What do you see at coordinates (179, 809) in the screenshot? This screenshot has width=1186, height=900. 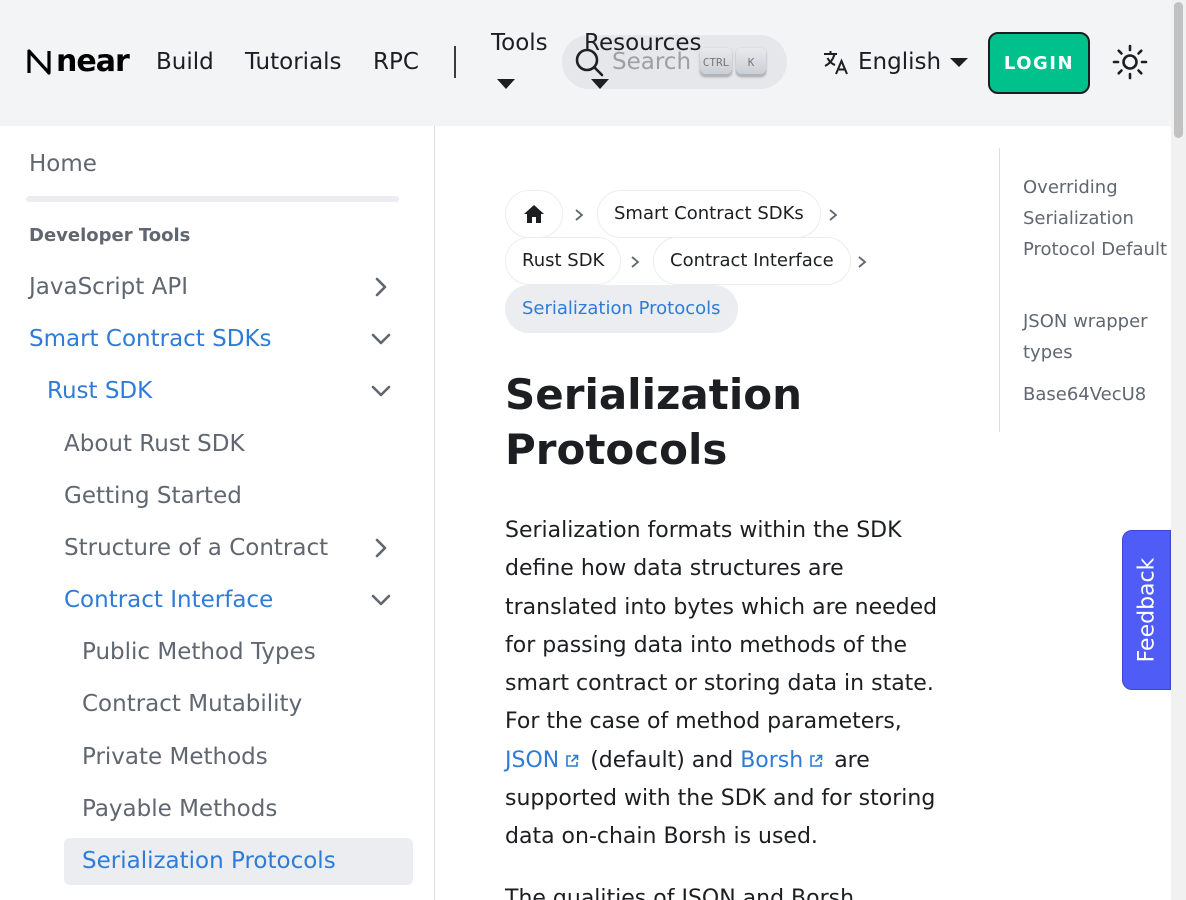 I see `sidebar-item-payable-methods: Payable Methods` at bounding box center [179, 809].